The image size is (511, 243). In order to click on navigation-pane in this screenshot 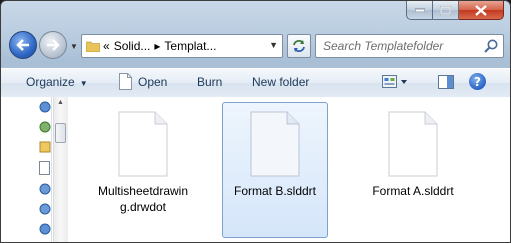, I will do `click(26, 169)`.